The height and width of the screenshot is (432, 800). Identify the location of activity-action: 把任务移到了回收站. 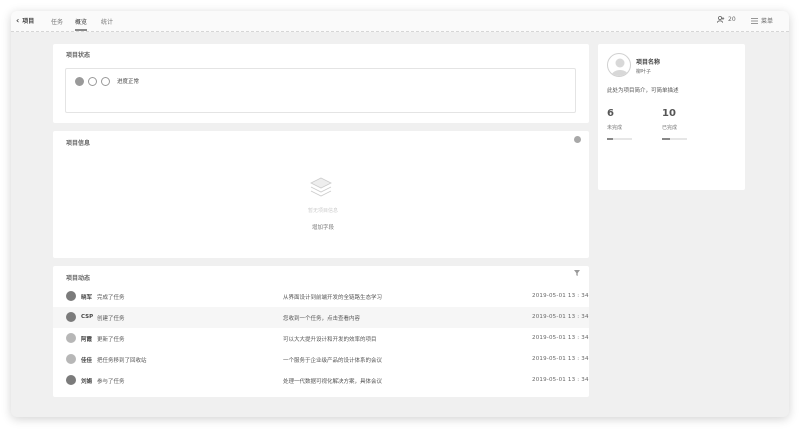
(122, 361).